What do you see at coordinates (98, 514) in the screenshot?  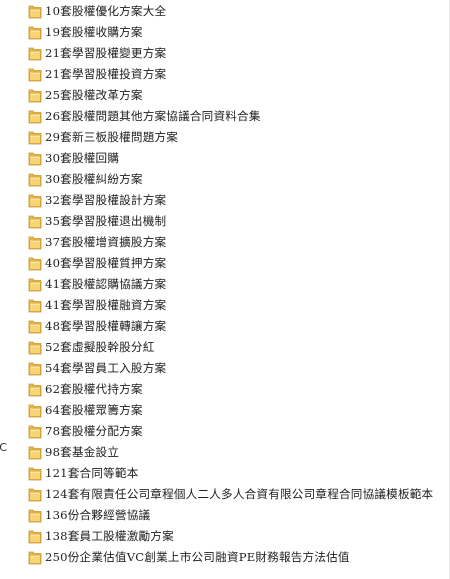 I see `folder-name: 136份合夥經營協議` at bounding box center [98, 514].